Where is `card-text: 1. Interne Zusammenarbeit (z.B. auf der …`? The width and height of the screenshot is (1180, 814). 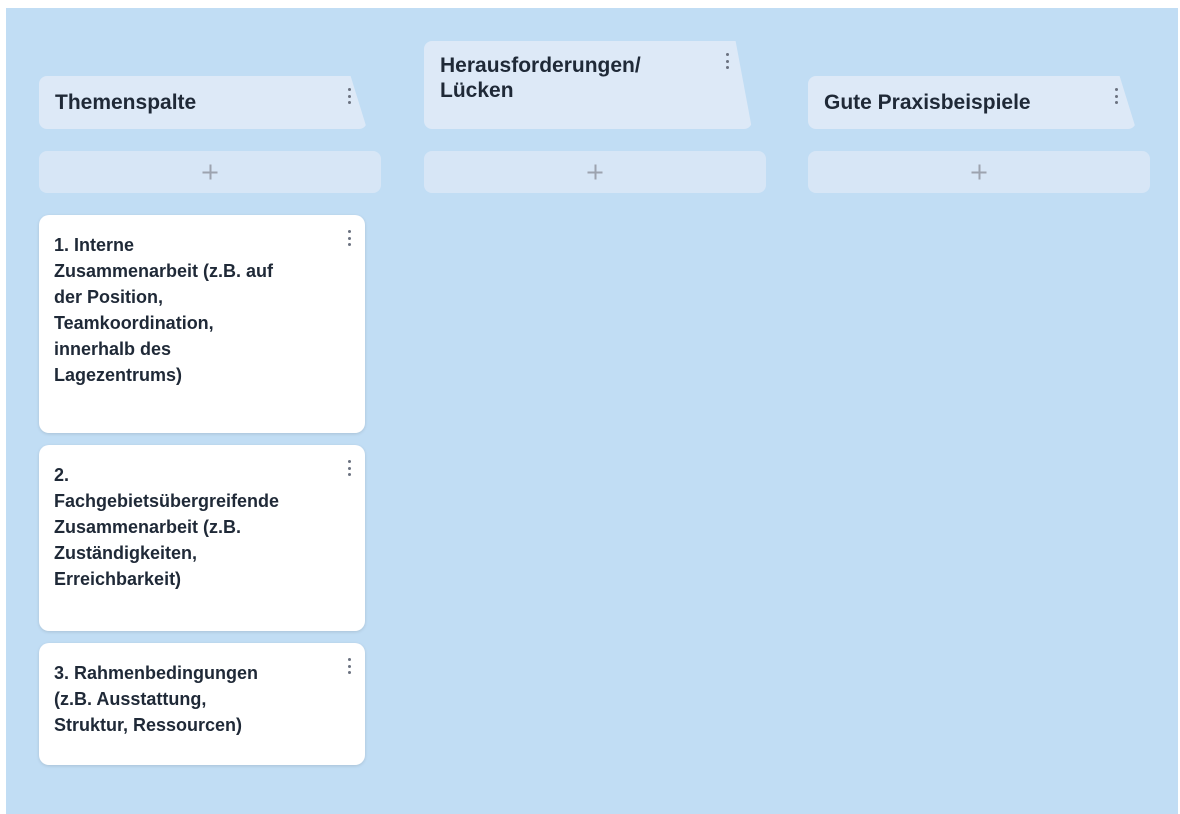 card-text: 1. Interne Zusammenarbeit (z.B. auf der … is located at coordinates (164, 310).